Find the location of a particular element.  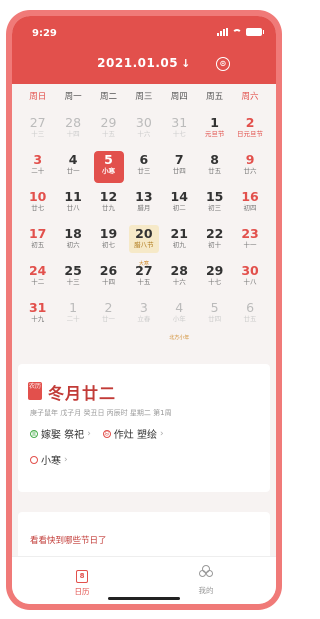

calendar-day: 17 初五 is located at coordinates (37, 241).